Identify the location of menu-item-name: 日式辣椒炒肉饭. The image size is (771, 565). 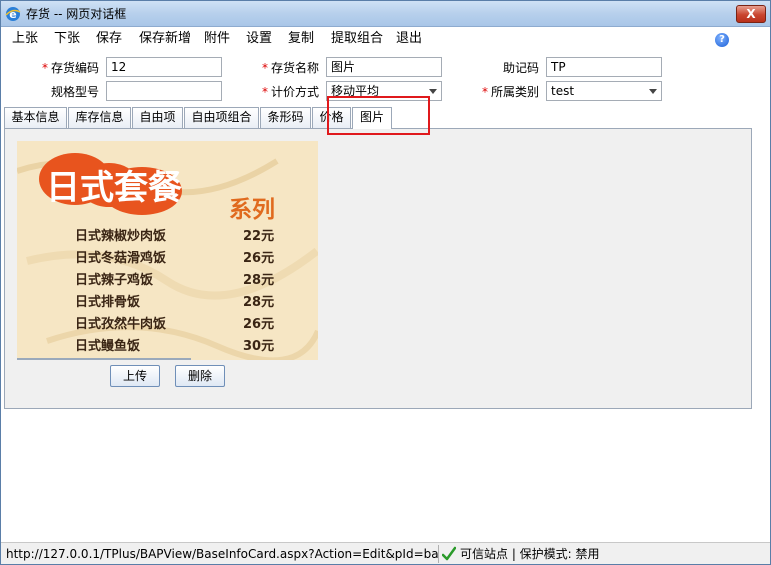
(120, 236).